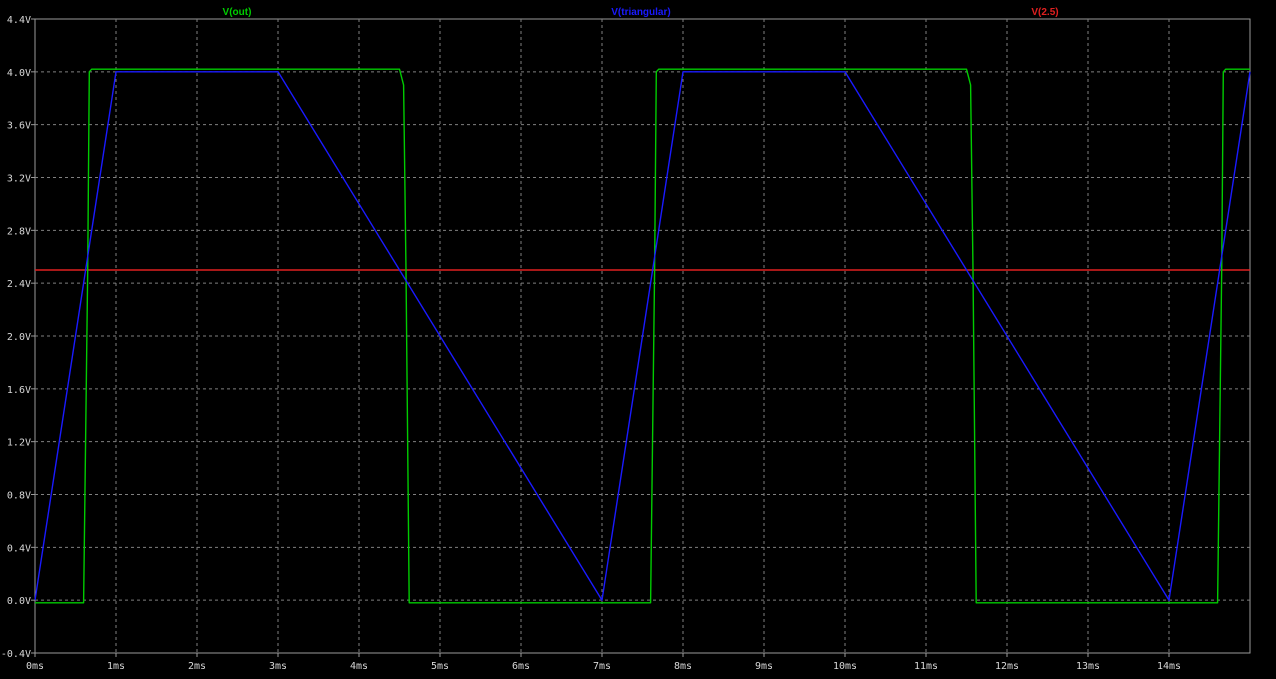  Describe the element at coordinates (1088, 666) in the screenshot. I see `x-tick-label: 13ms` at that location.